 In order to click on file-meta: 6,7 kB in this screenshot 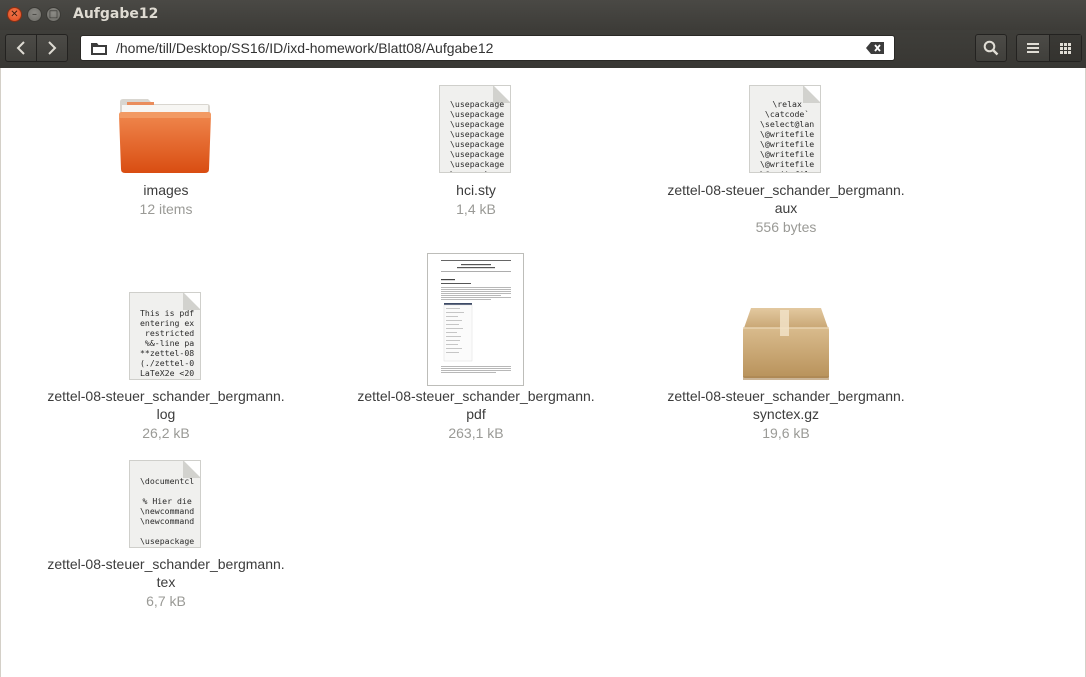, I will do `click(166, 601)`.